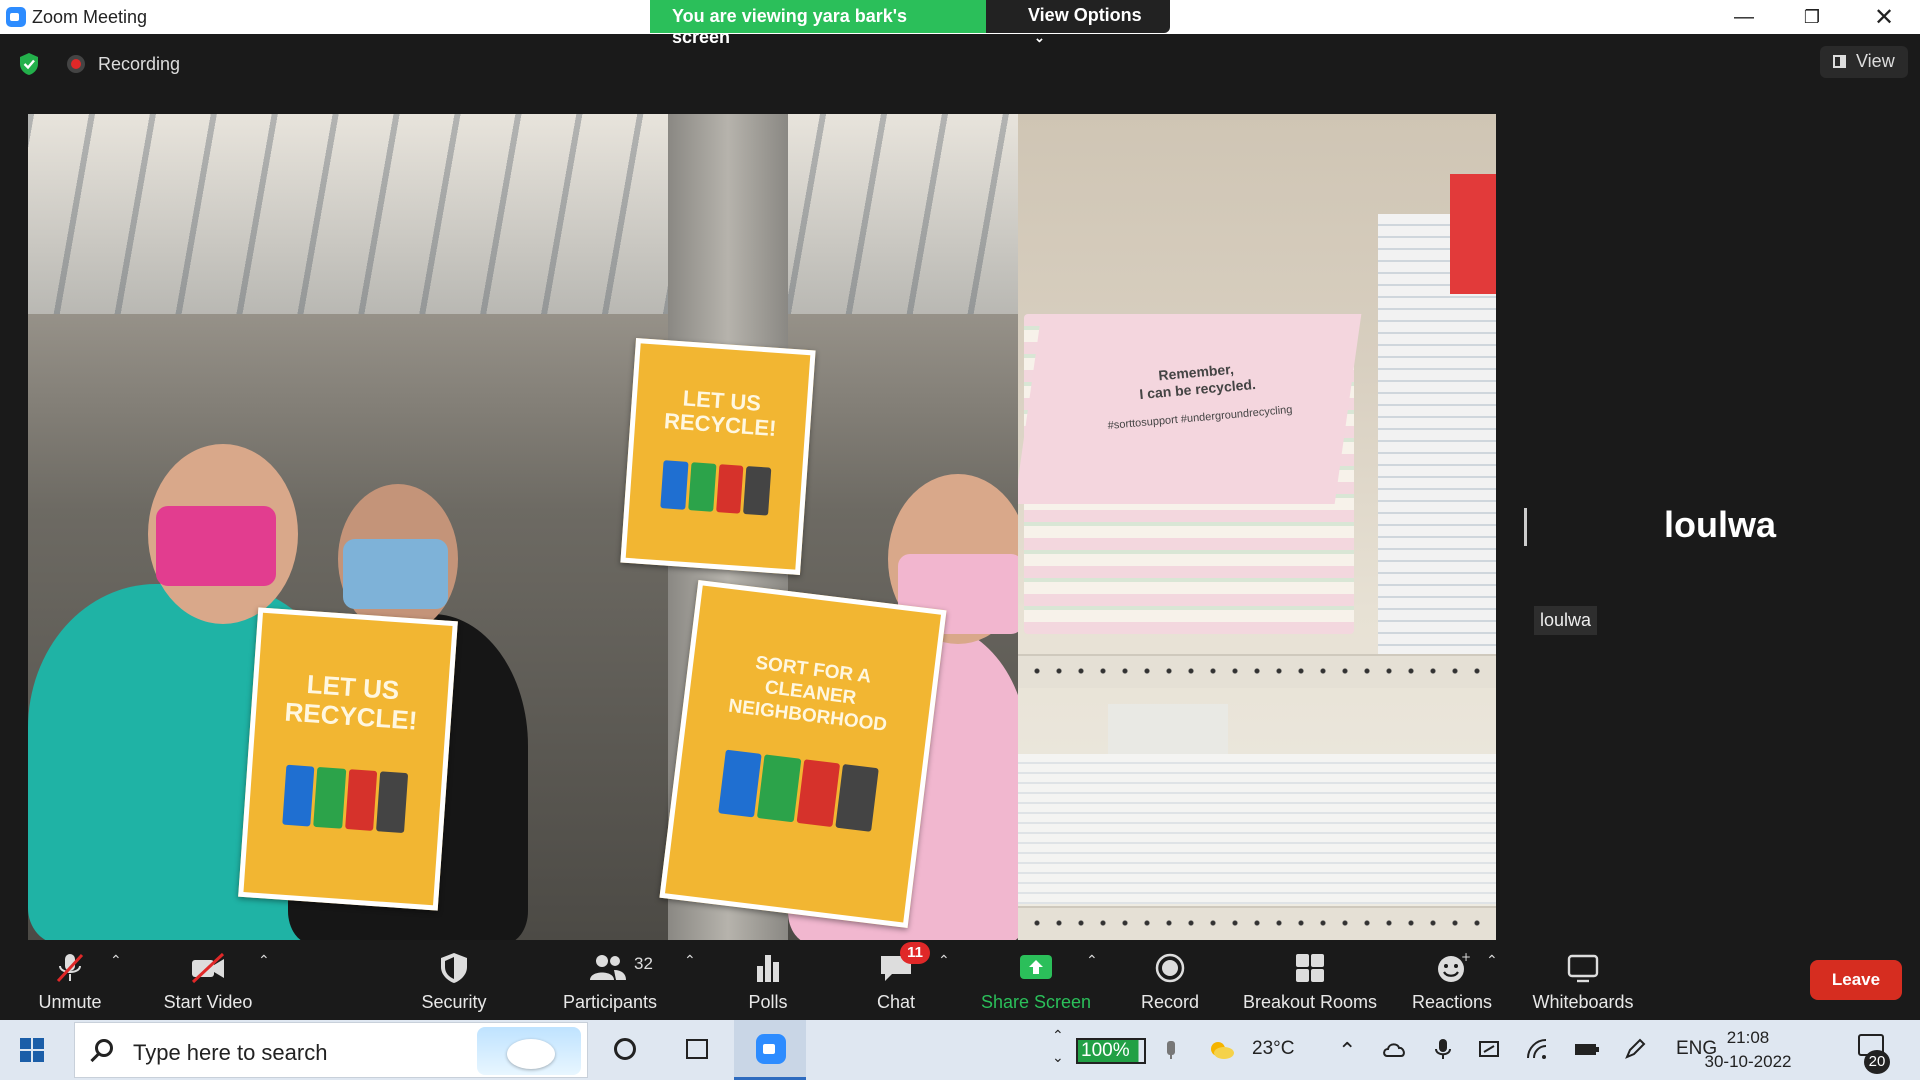 This screenshot has height=1080, width=1920. Describe the element at coordinates (1310, 1002) in the screenshot. I see `breakout-rooms-label: Breakout Rooms` at that location.